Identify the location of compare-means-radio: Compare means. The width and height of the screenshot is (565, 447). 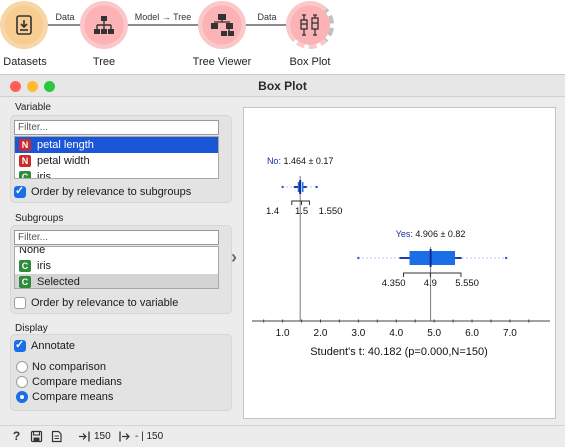
(76, 397).